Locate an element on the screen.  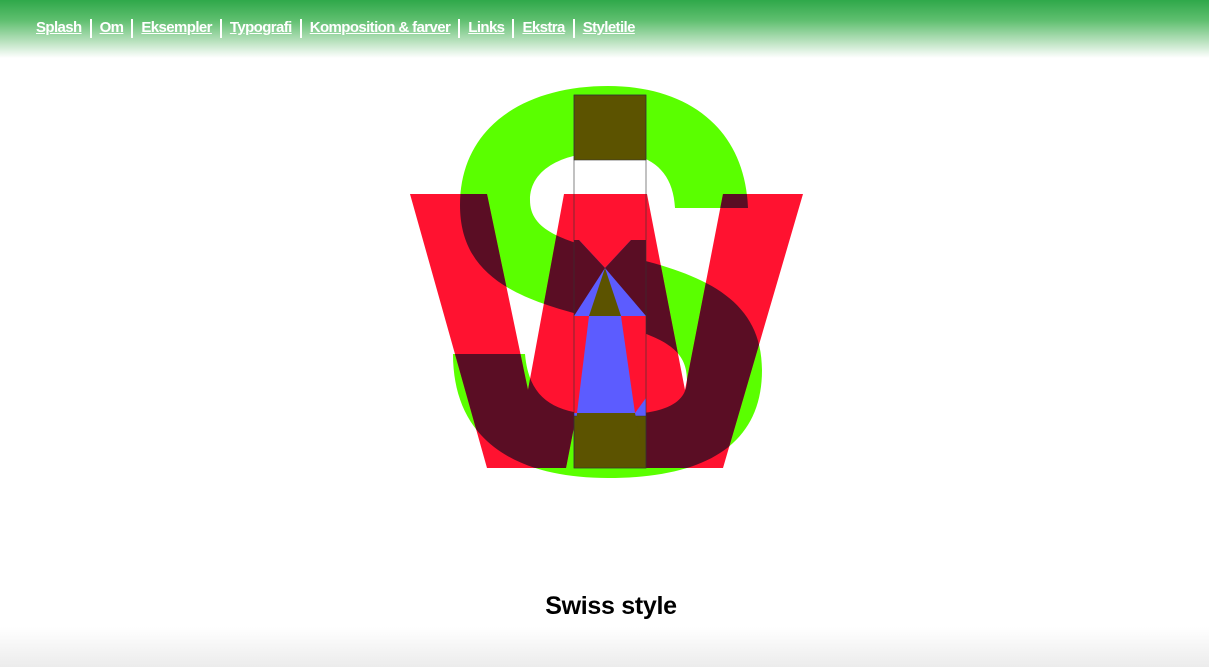
nav-link-links: Links is located at coordinates (486, 28).